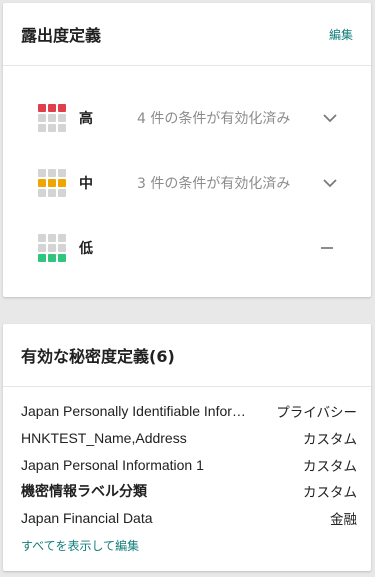 This screenshot has width=375, height=577. I want to click on item-name: HNKTEST_Name,Address, so click(104, 438).